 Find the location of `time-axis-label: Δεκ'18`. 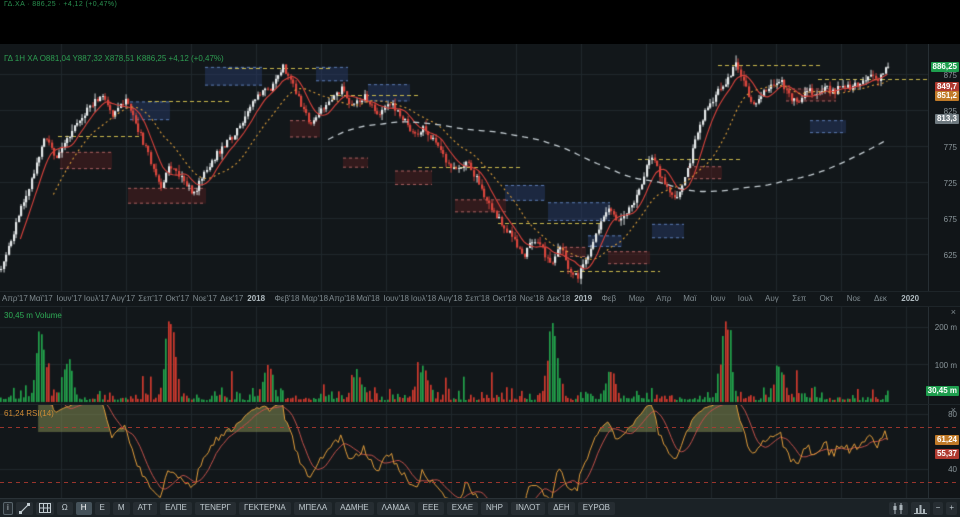

time-axis-label: Δεκ'18 is located at coordinates (559, 298).